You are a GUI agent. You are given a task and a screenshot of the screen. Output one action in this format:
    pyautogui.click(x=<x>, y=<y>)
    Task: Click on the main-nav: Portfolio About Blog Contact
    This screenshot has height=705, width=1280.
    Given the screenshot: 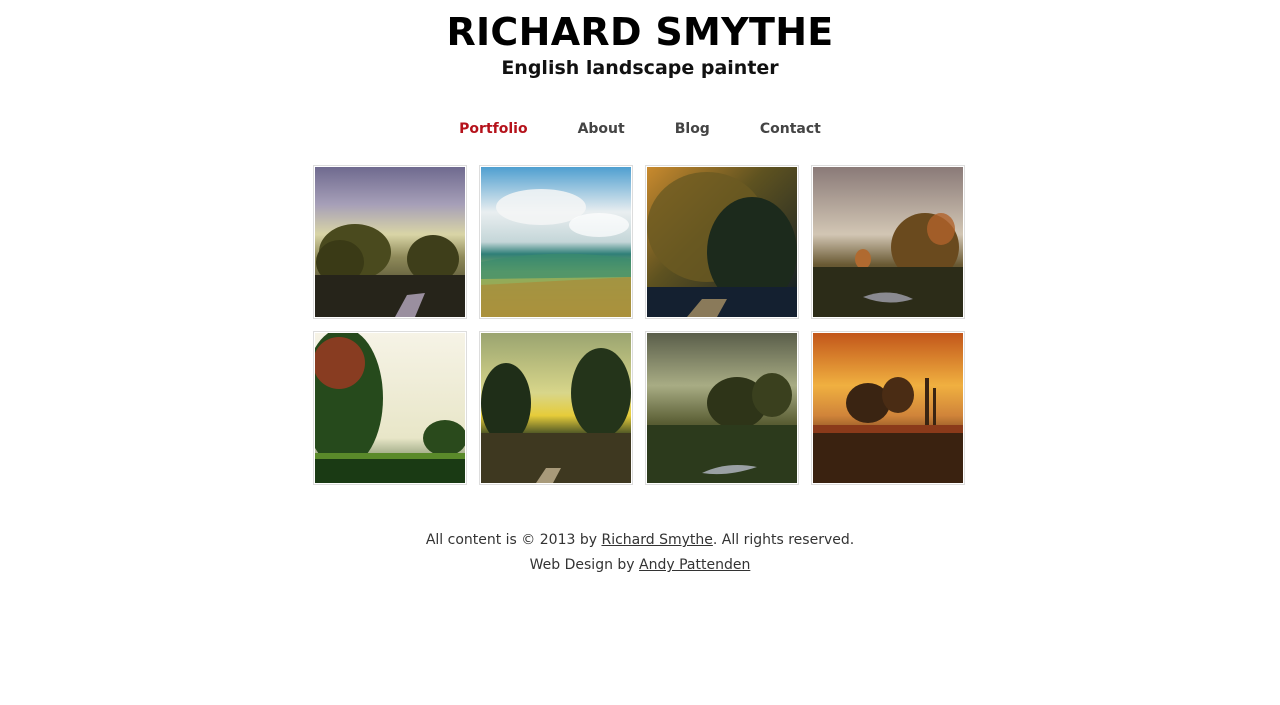 What is the action you would take?
    pyautogui.click(x=640, y=129)
    